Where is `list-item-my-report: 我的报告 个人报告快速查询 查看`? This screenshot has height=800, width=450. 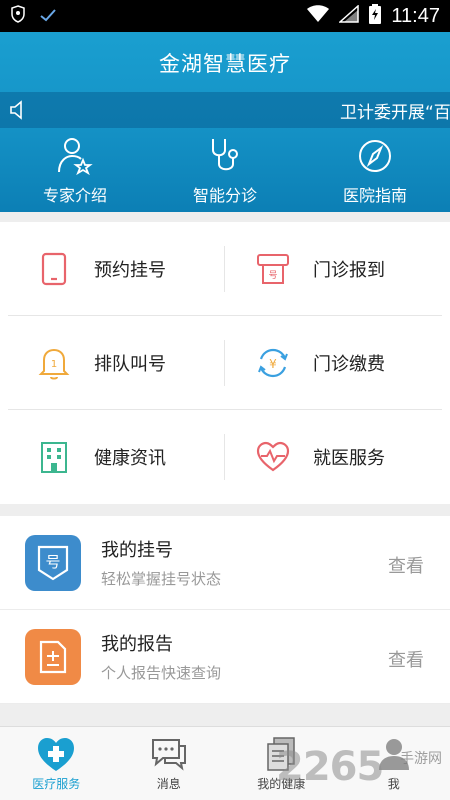 list-item-my-report: 我的报告 个人报告快速查询 查看 is located at coordinates (225, 657).